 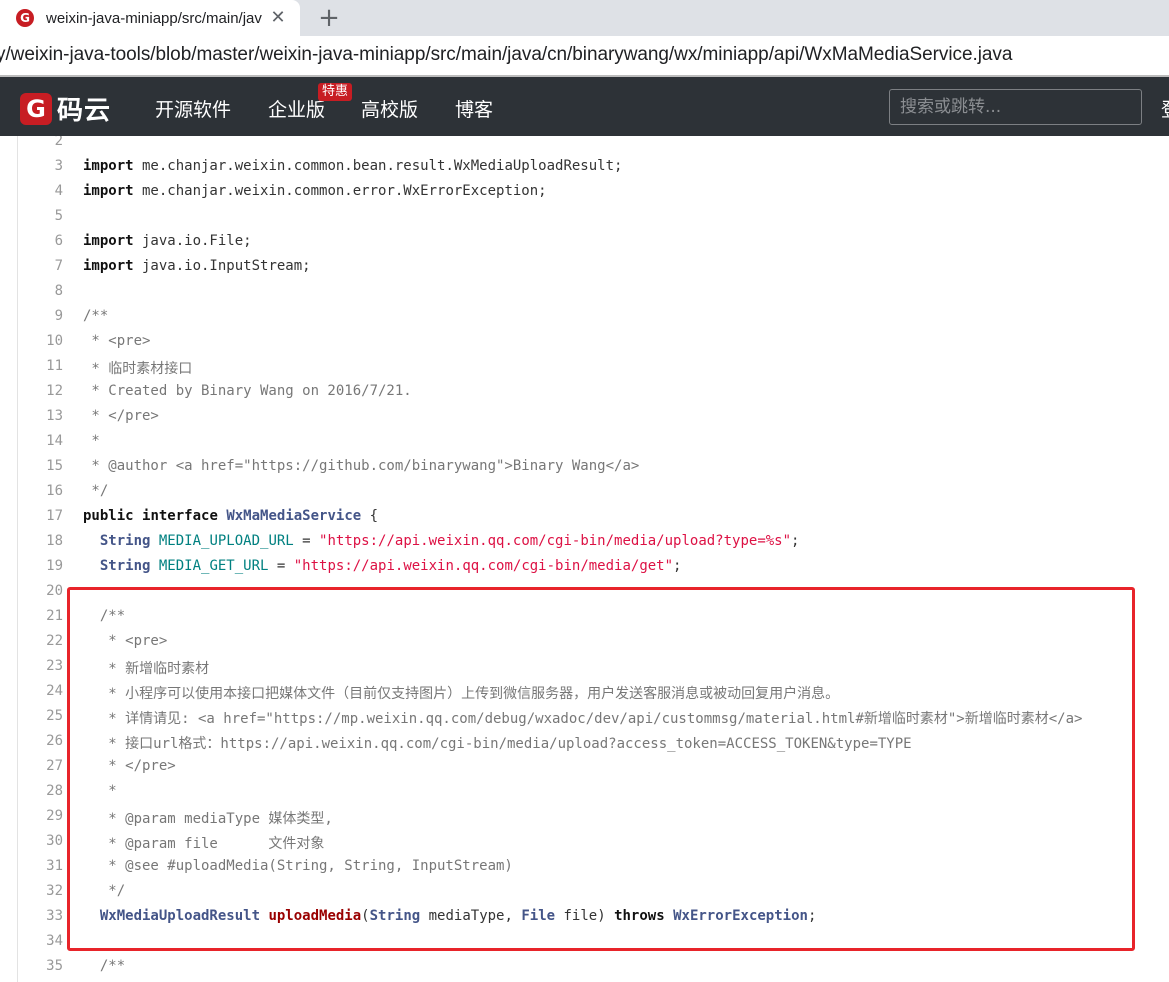 I want to click on code-line: 9 /**, so click(x=584, y=320).